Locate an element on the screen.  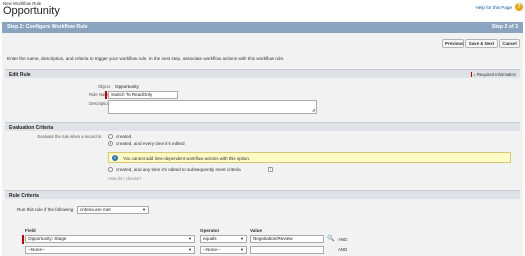
criteria-field-select: Opportunity: Stage ▼ is located at coordinates (110, 239).